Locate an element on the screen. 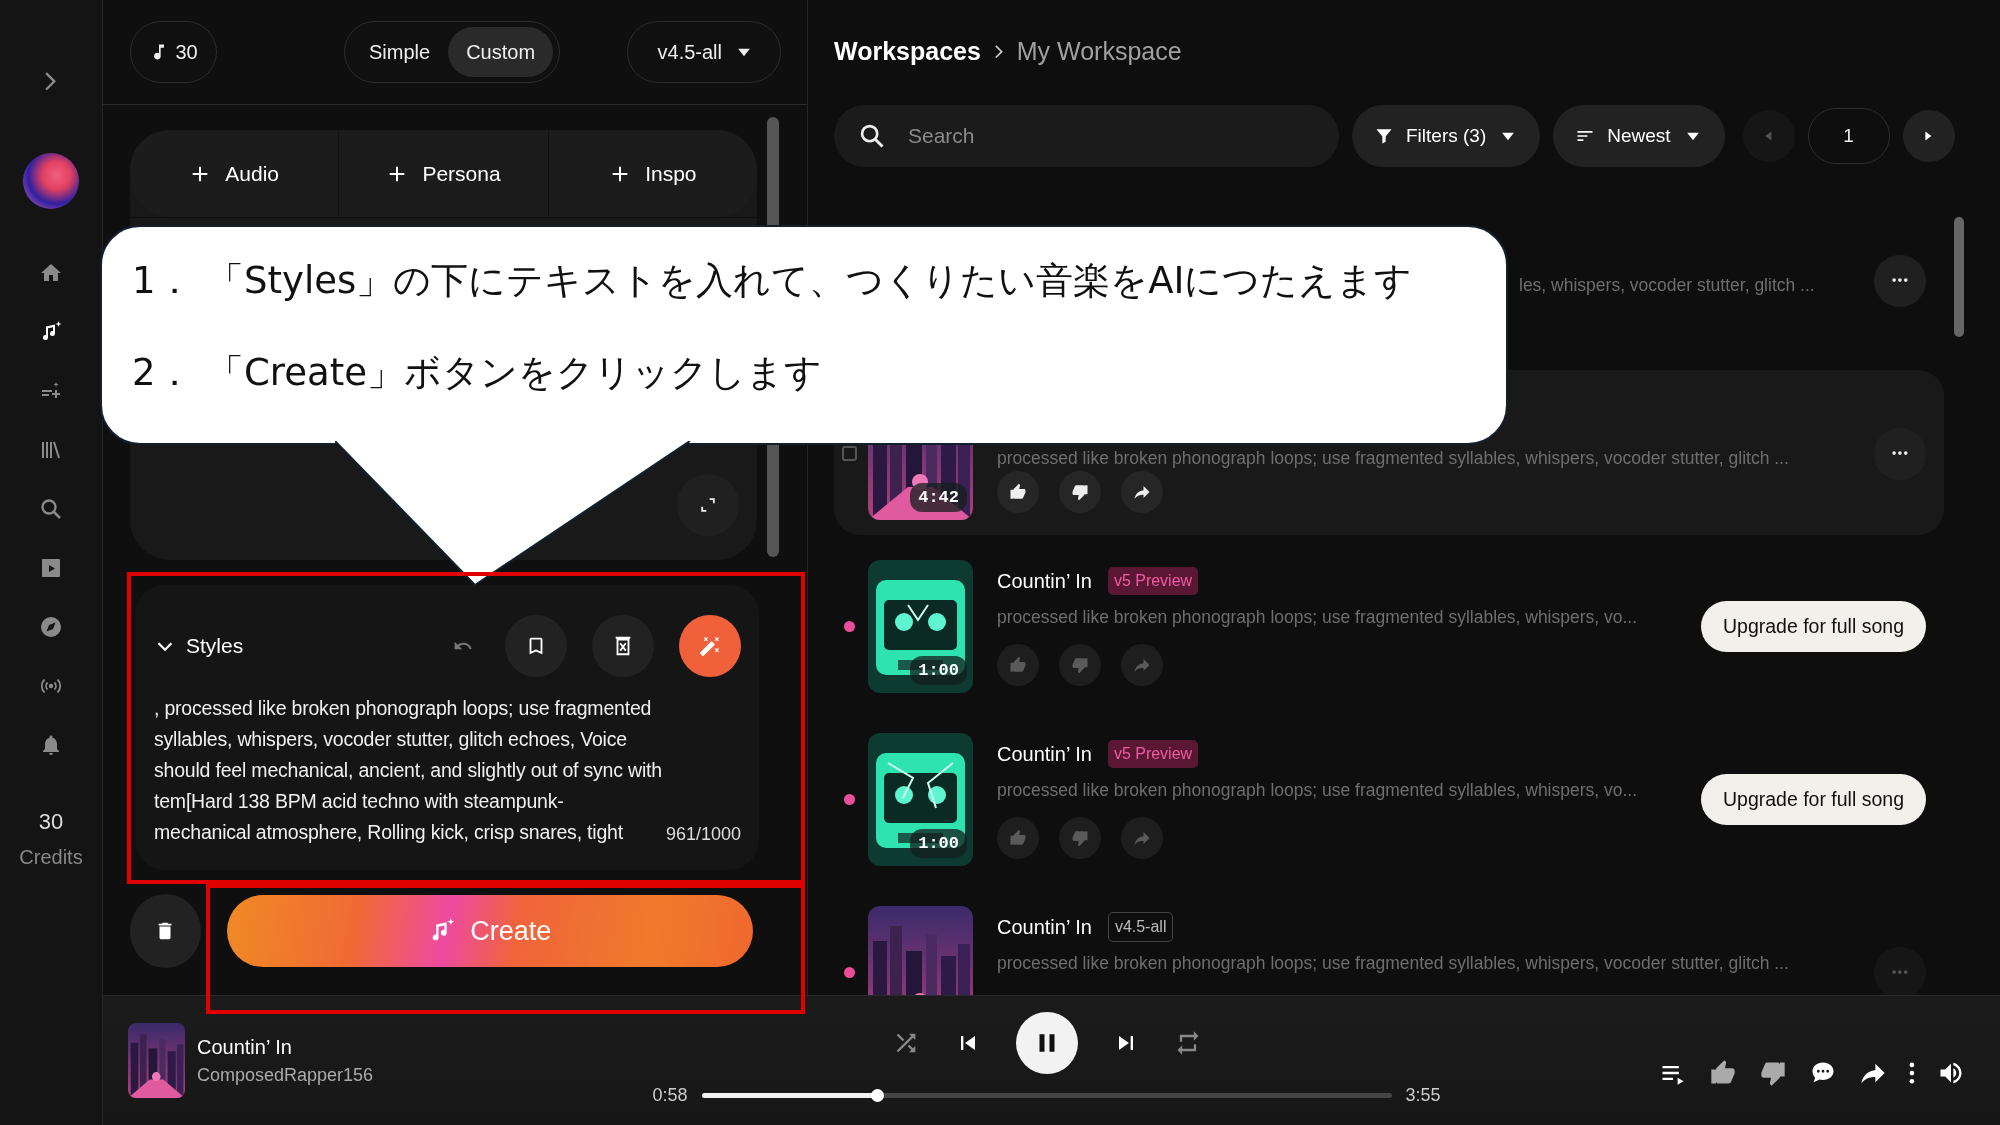 This screenshot has width=2000, height=1125. credits-count: 30 is located at coordinates (51, 822).